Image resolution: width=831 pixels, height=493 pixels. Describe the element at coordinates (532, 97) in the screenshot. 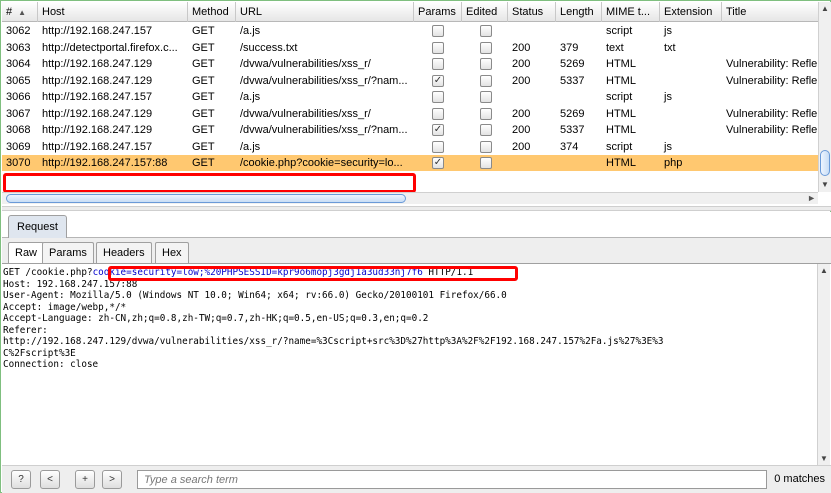

I see `cell-status` at that location.